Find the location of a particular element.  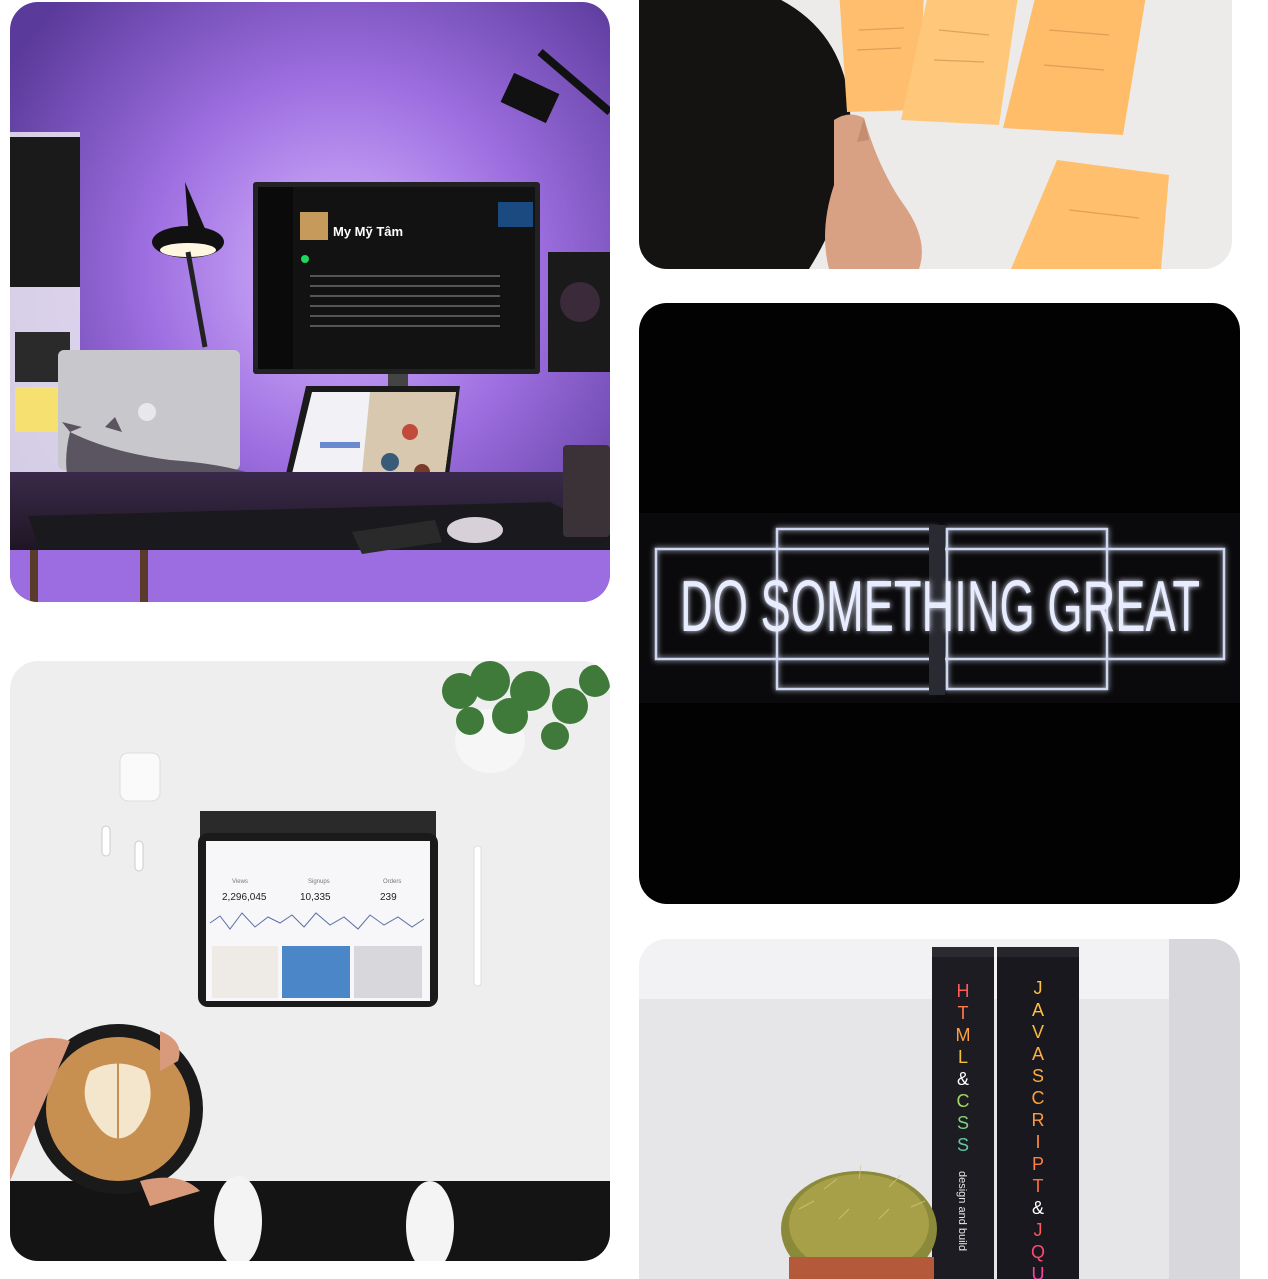

book2-letter-8: P is located at coordinates (1038, 1164).